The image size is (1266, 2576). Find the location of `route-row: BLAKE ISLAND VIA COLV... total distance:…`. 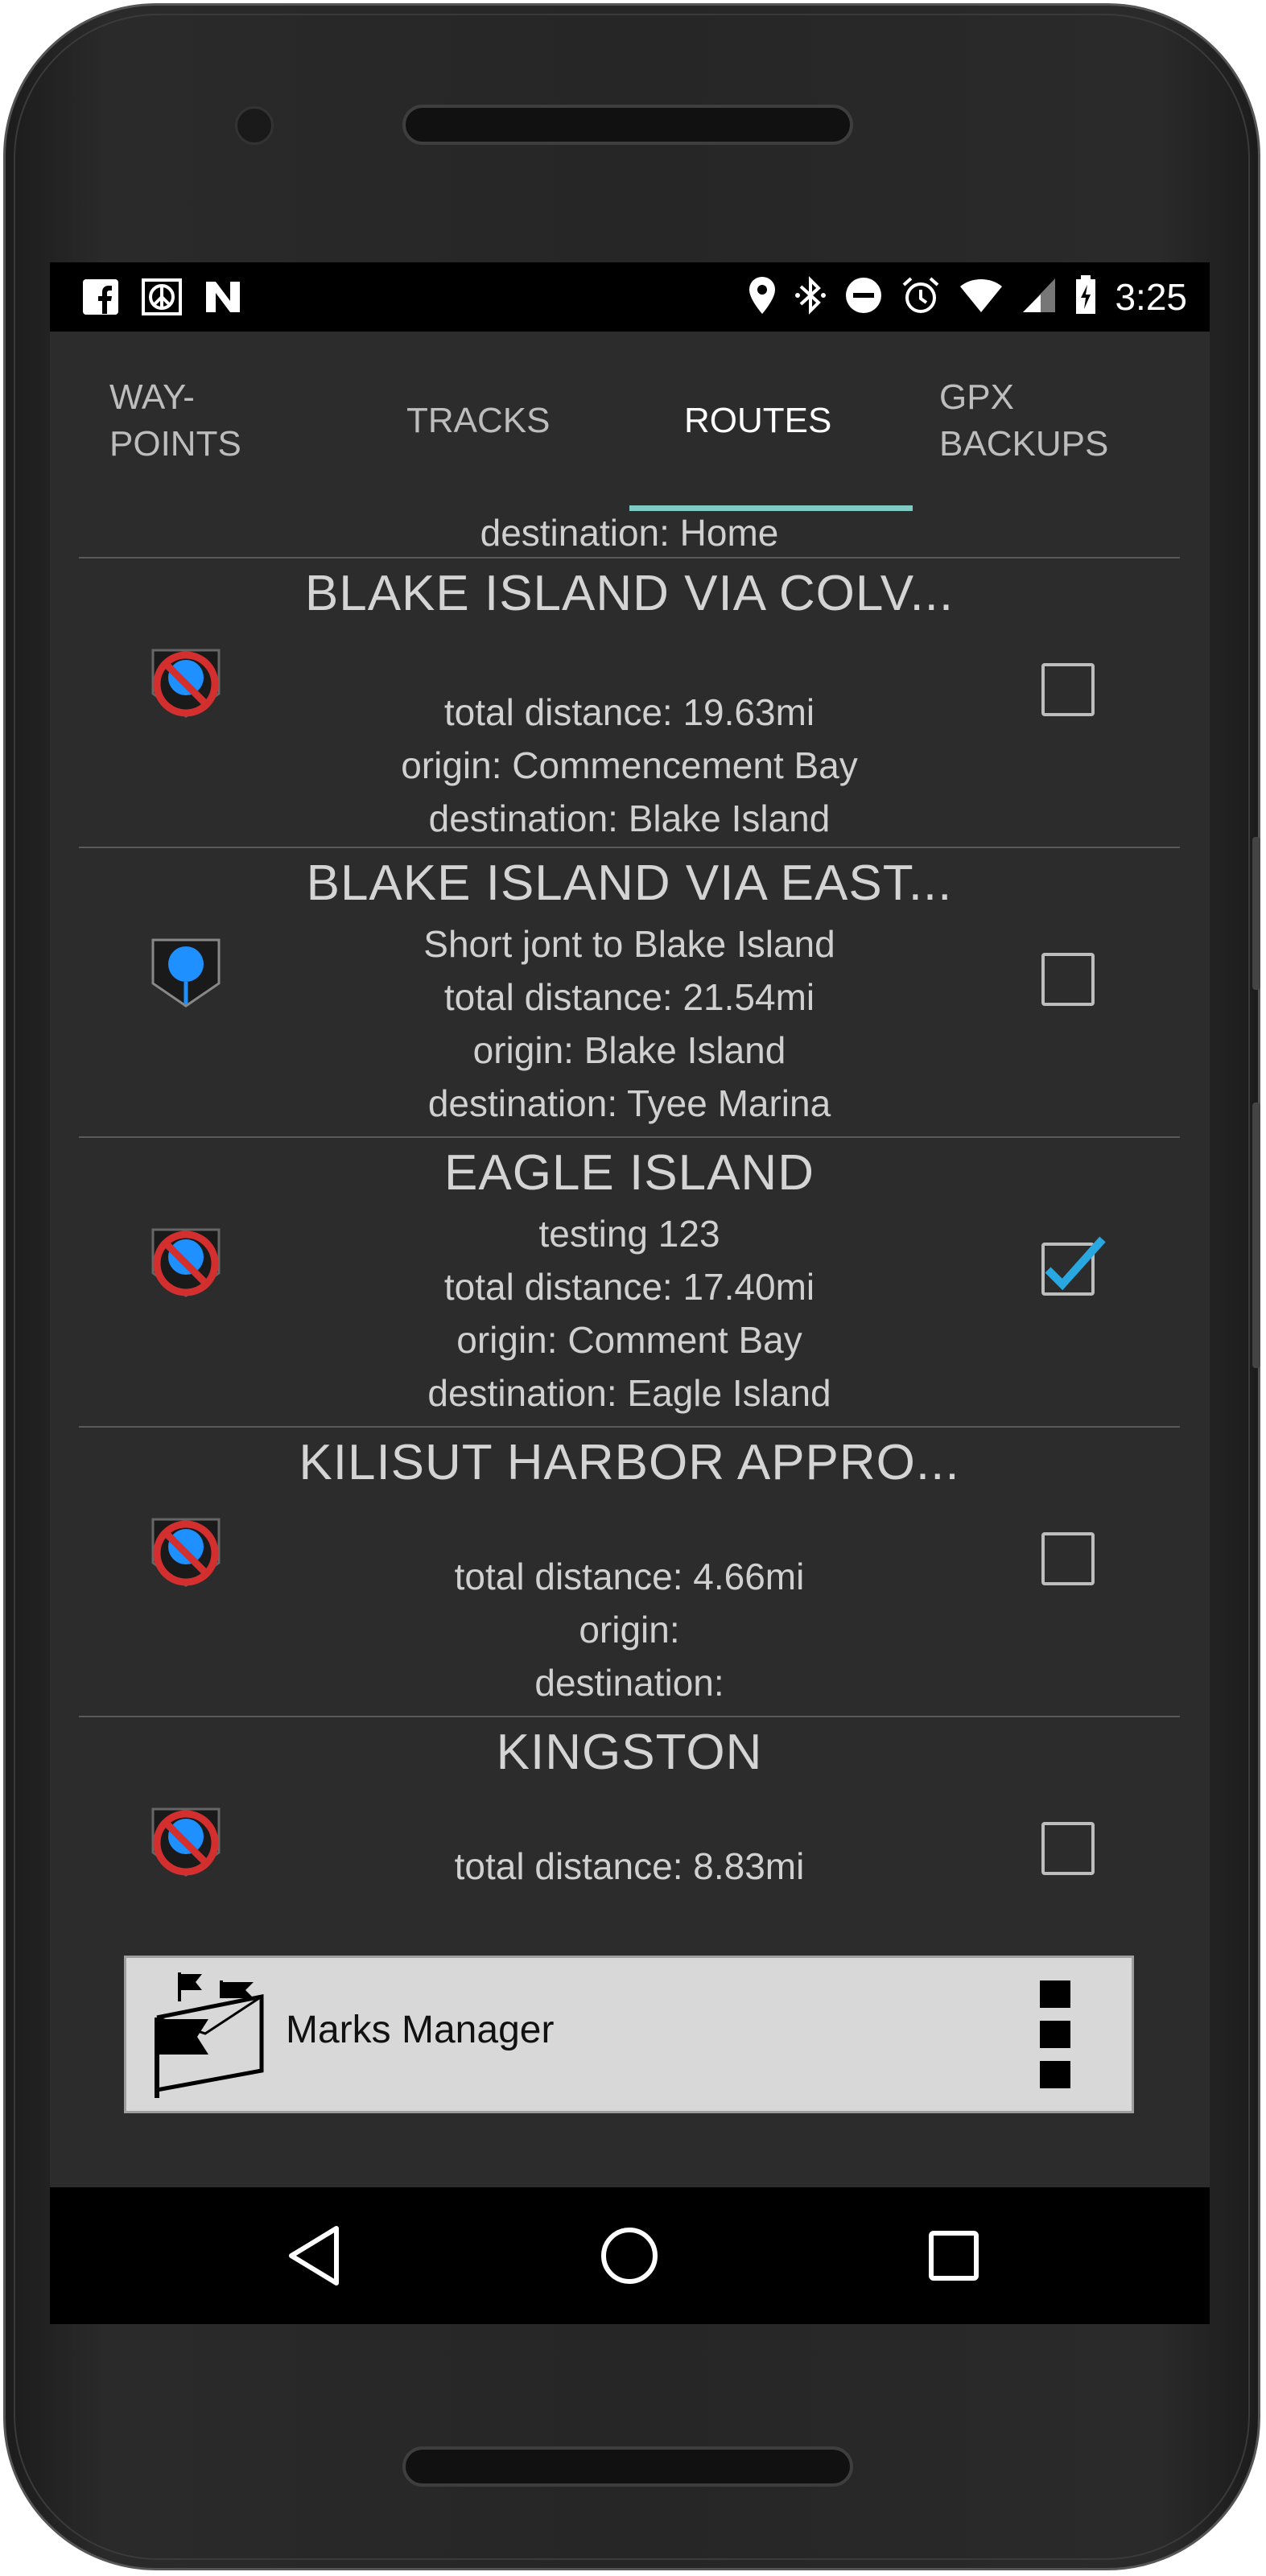

route-row: BLAKE ISLAND VIA COLV... total distance:… is located at coordinates (629, 703).